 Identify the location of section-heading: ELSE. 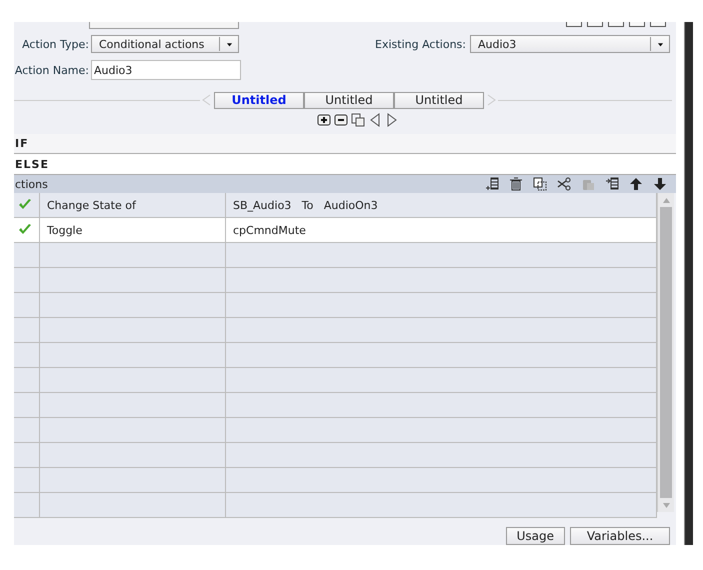
(32, 164).